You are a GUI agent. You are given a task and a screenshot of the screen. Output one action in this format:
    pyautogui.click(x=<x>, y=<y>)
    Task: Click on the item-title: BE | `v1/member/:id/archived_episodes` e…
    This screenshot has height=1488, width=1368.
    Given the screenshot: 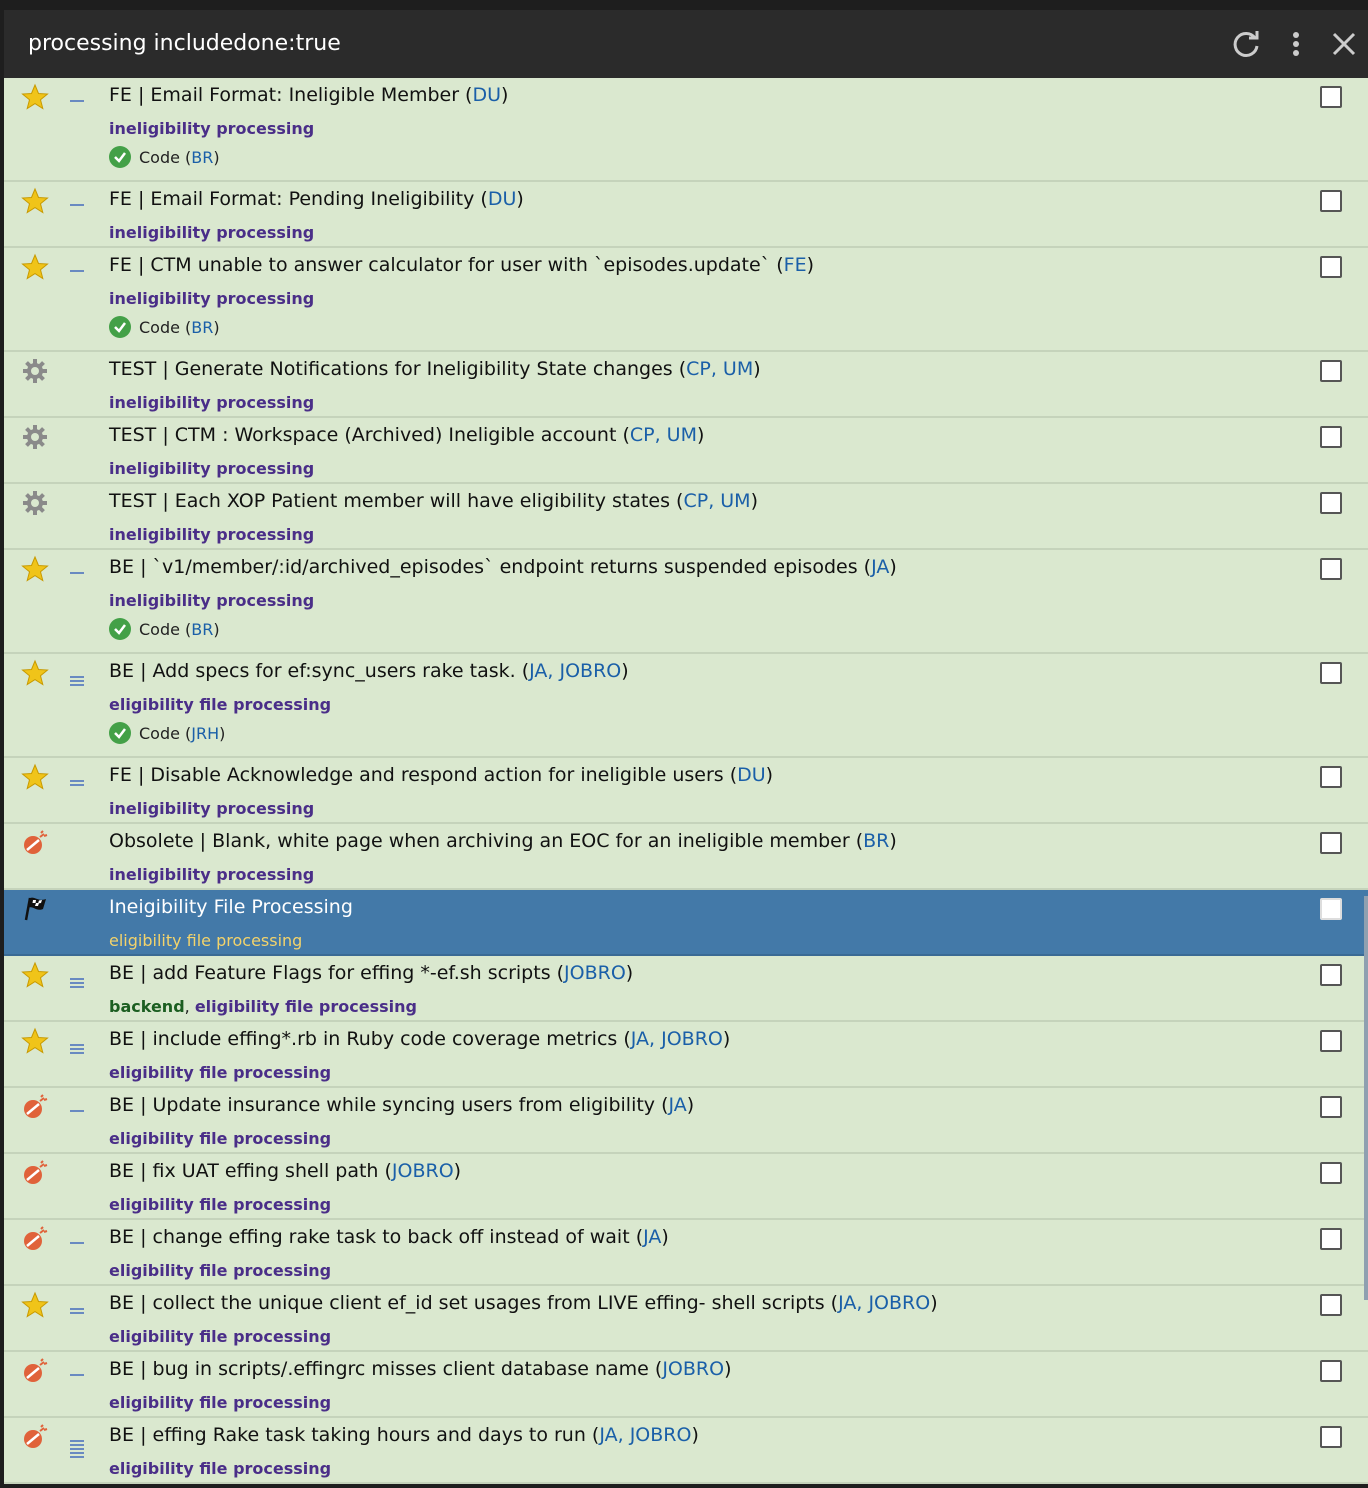 What is the action you would take?
    pyautogui.click(x=503, y=567)
    